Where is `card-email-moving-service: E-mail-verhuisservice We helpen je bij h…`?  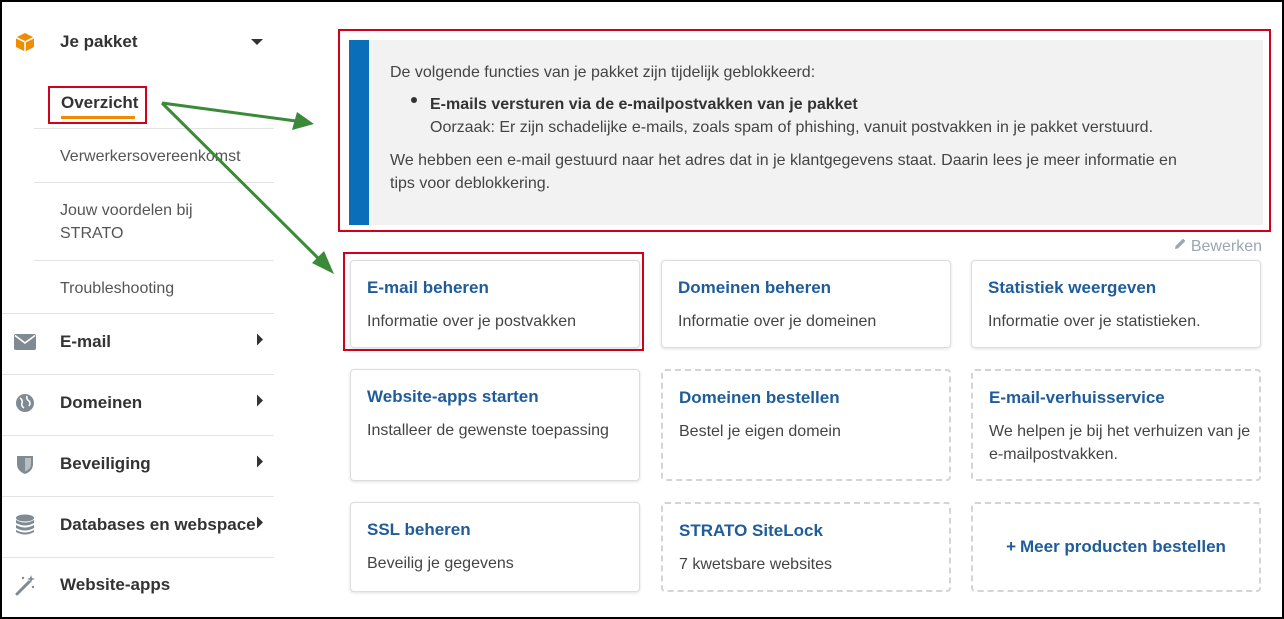 card-email-moving-service: E-mail-verhuisservice We helpen je bij h… is located at coordinates (1116, 425).